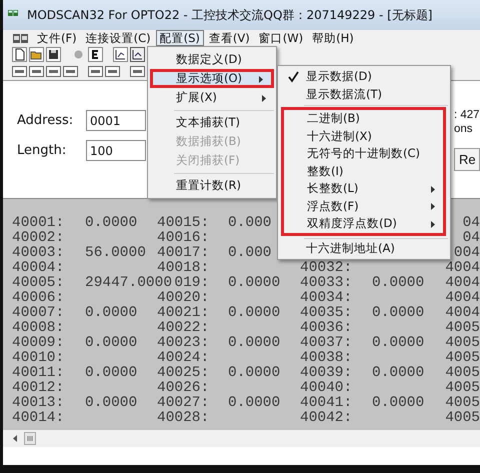 This screenshot has height=473, width=480. Describe the element at coordinates (38, 388) in the screenshot. I see `register-address: 40012:` at that location.